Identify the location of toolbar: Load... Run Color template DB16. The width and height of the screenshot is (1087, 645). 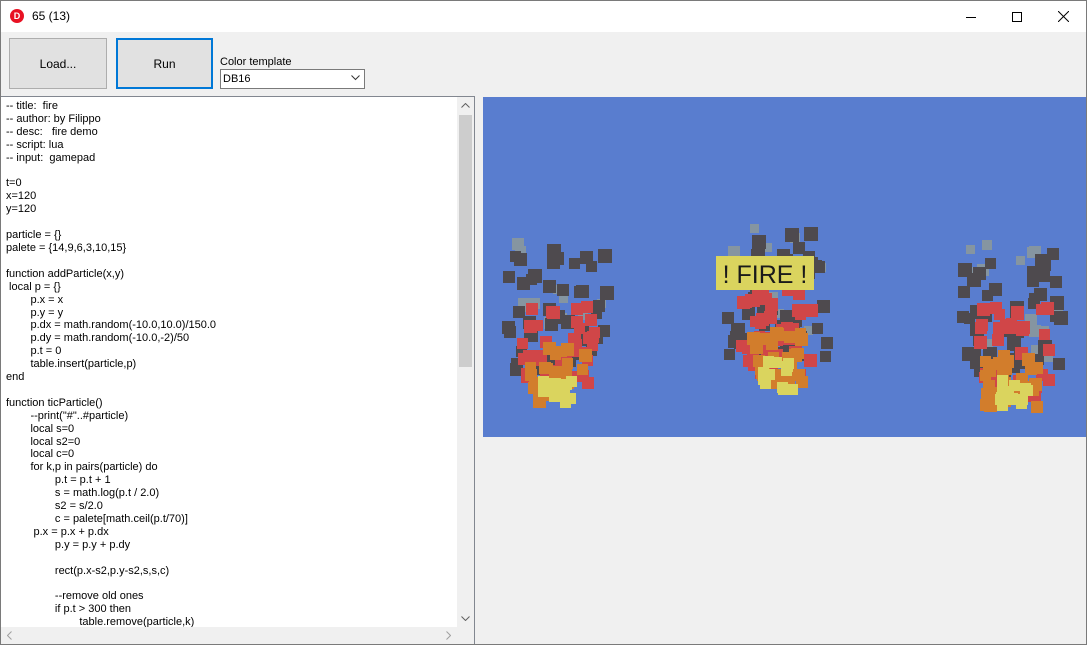
(543, 64).